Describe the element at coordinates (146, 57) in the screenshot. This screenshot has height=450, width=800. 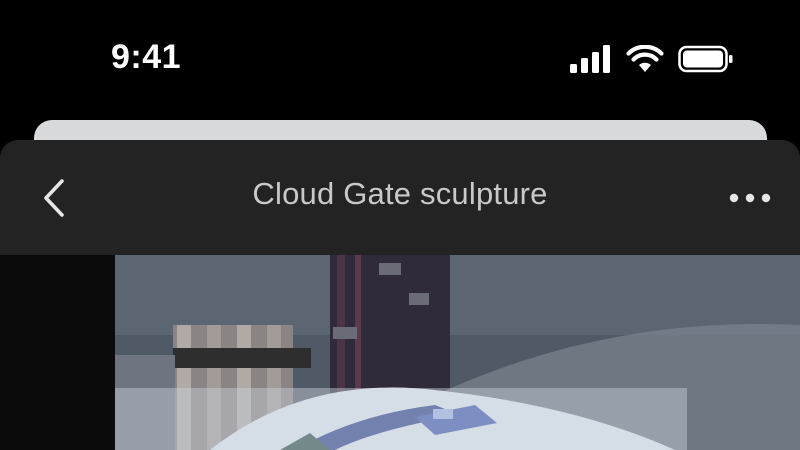
I see `status-time: 9:41` at that location.